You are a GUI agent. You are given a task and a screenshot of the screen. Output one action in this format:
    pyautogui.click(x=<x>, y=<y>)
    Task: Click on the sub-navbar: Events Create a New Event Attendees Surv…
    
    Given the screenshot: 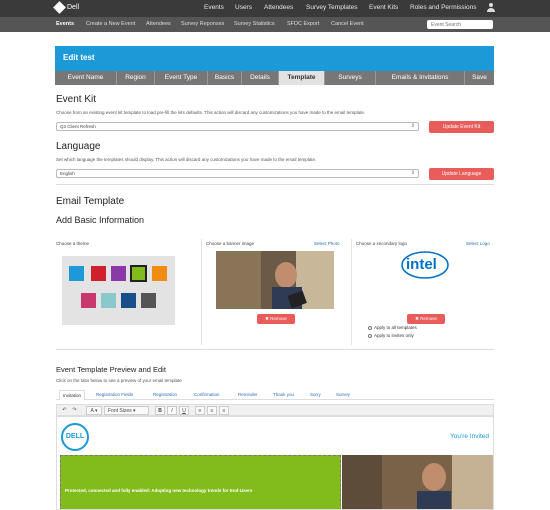 What is the action you would take?
    pyautogui.click(x=275, y=24)
    